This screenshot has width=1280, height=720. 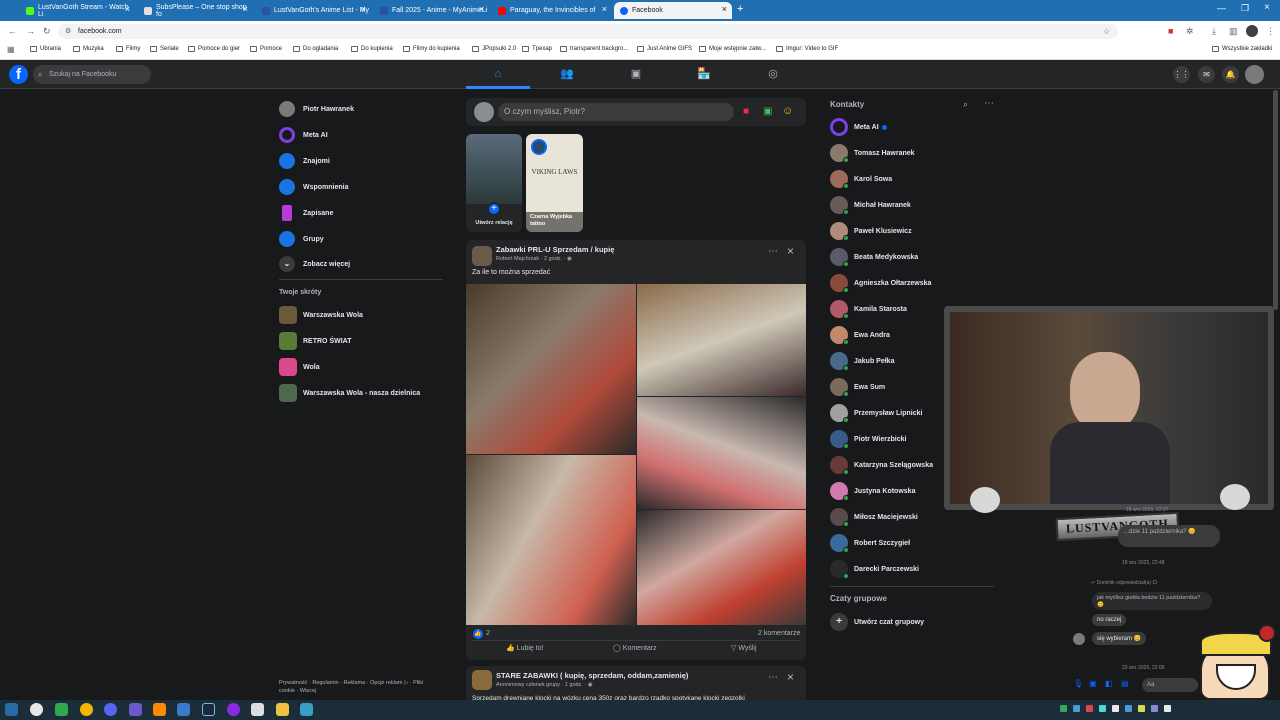 I want to click on bookmark-folder: Pomoce, so click(x=266, y=49).